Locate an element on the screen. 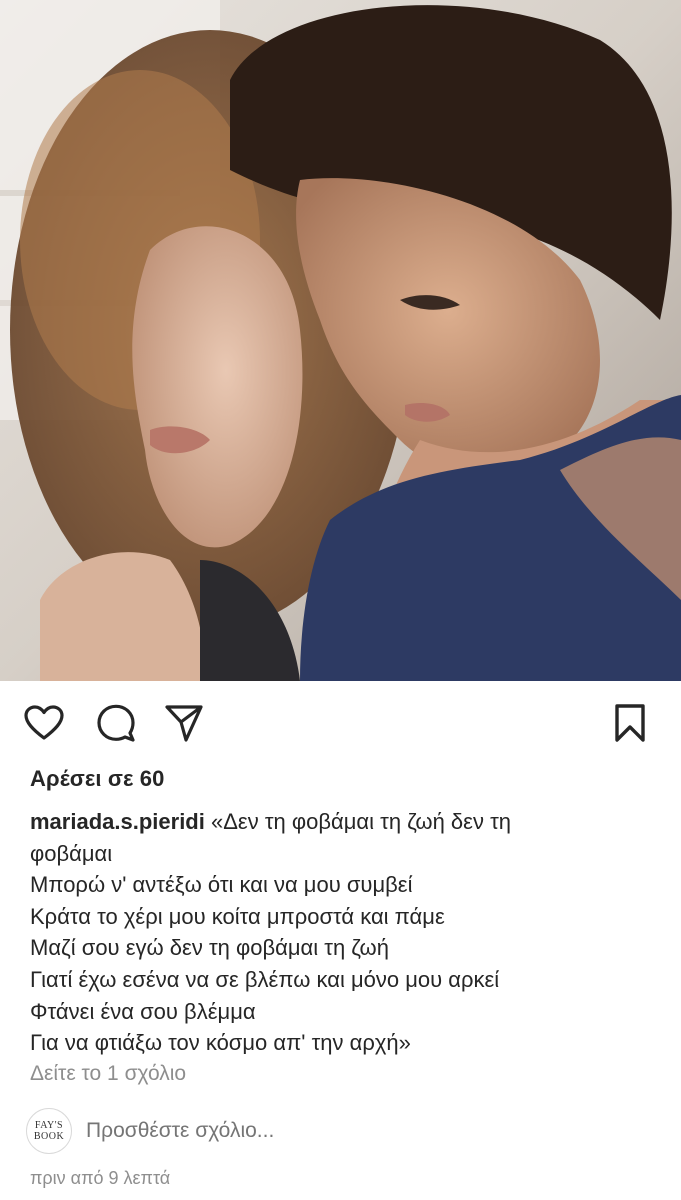 This screenshot has width=681, height=1200. add-comment-row: FAY'S BOOK is located at coordinates (341, 1131).